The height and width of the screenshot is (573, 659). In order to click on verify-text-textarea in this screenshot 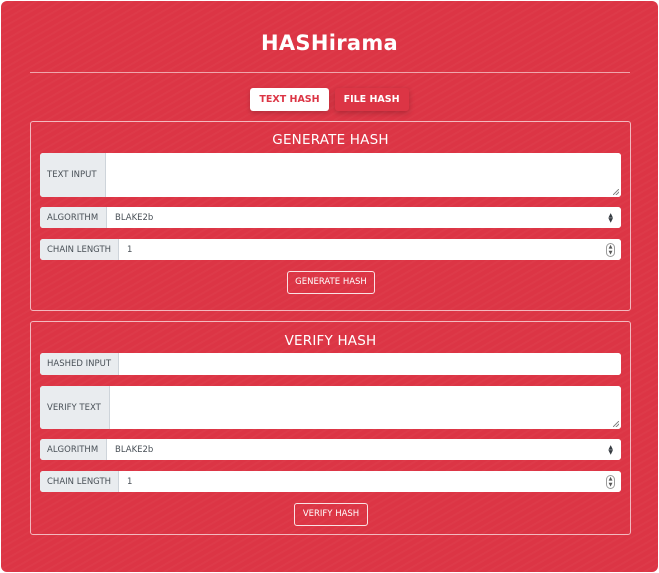, I will do `click(365, 407)`.